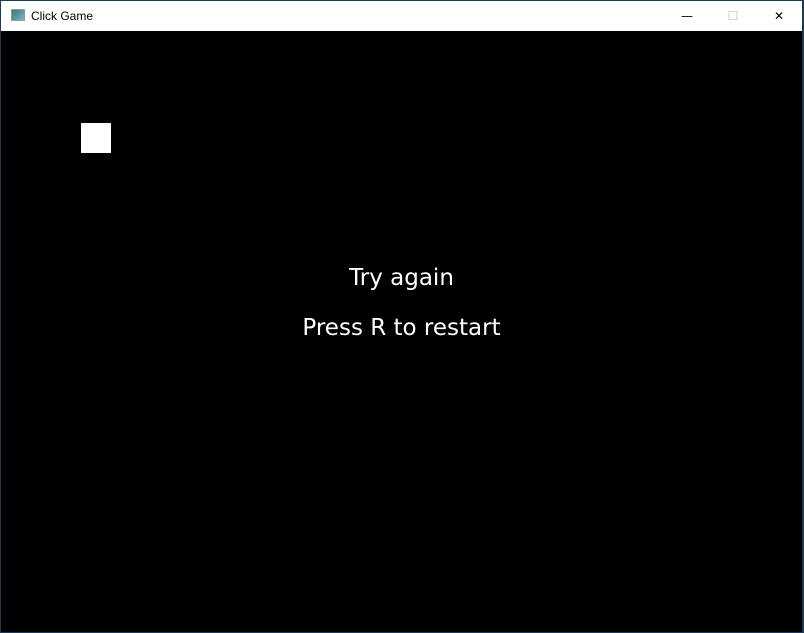 The height and width of the screenshot is (633, 804). Describe the element at coordinates (401, 278) in the screenshot. I see `game-over-message: Try again` at that location.